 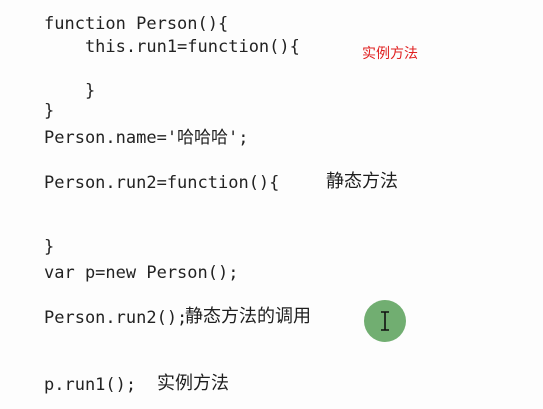 What do you see at coordinates (390, 54) in the screenshot?
I see `annotation-instance-method-red: 实例方法` at bounding box center [390, 54].